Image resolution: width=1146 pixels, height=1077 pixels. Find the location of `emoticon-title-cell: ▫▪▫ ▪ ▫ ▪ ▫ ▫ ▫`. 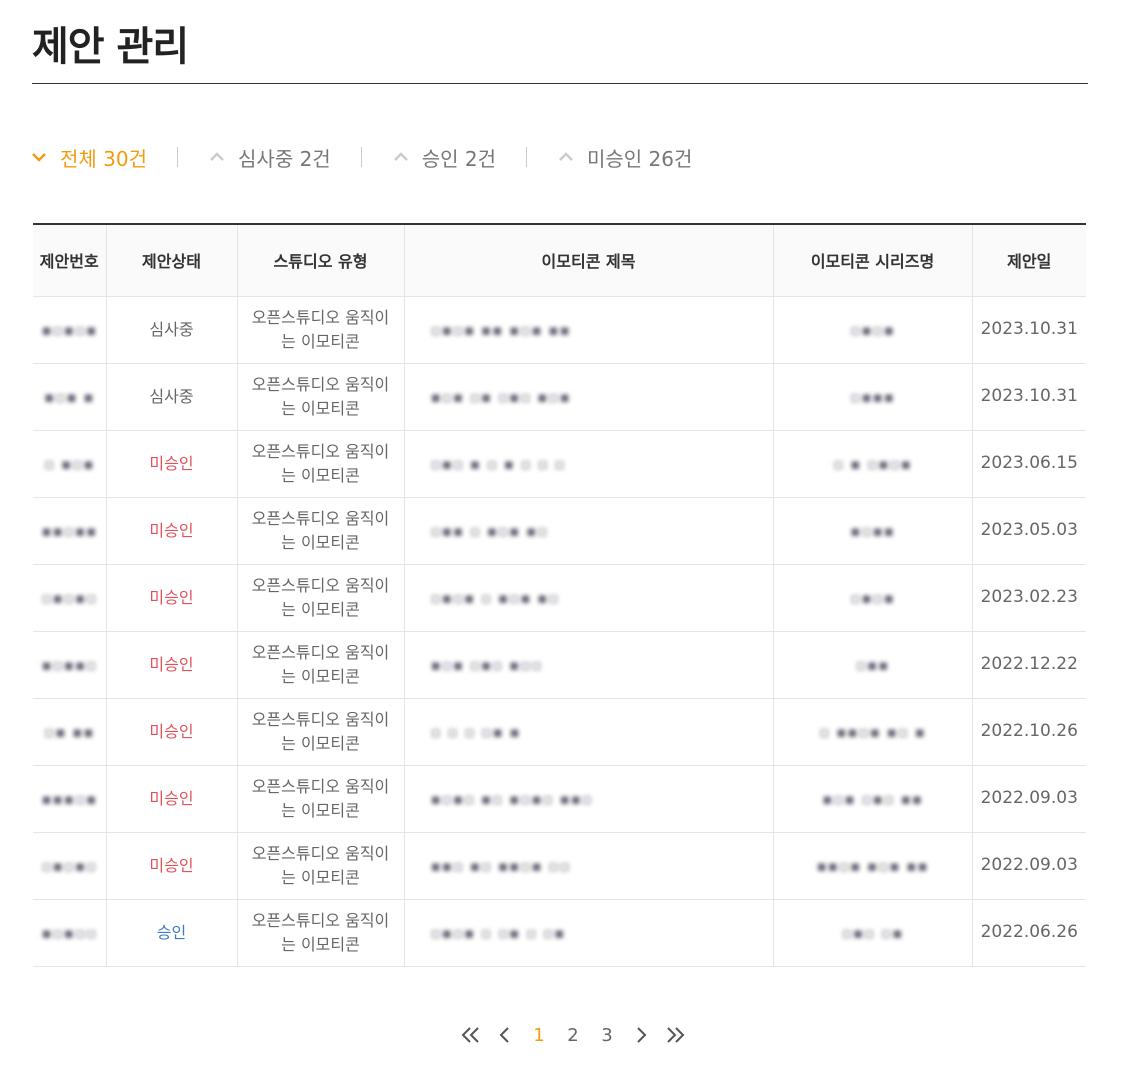

emoticon-title-cell: ▫▪▫ ▪ ▫ ▪ ▫ ▫ ▫ is located at coordinates (589, 464).